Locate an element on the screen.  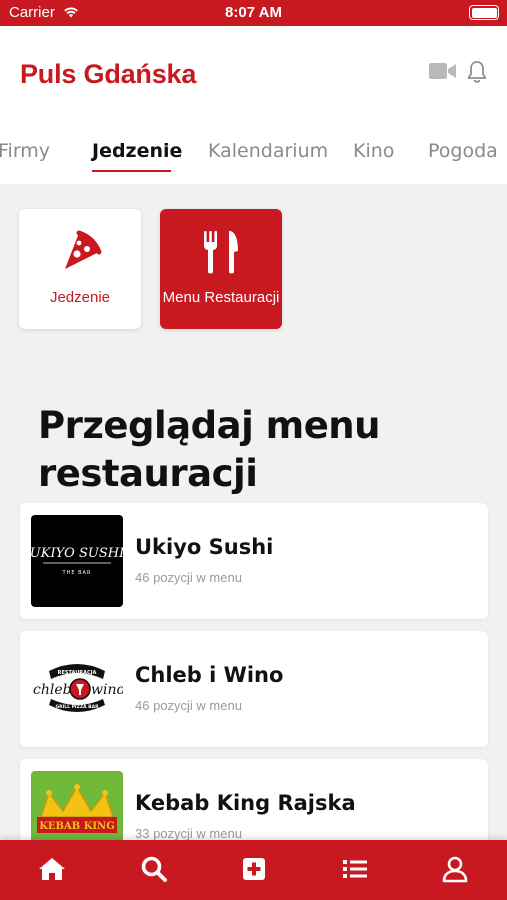
tab-kino: Kino is located at coordinates (373, 151).